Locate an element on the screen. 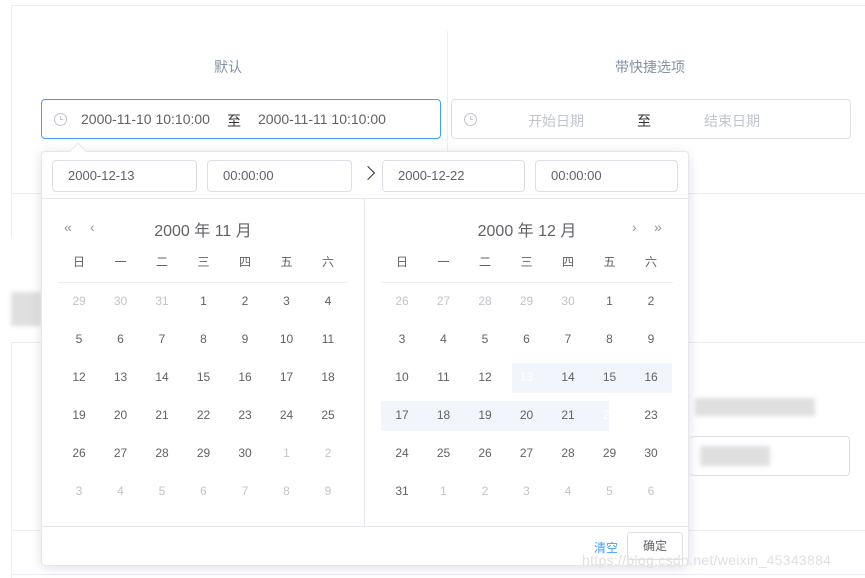 The image size is (865, 578). end-datetime-value: 2000-11-11 10:10:00 is located at coordinates (322, 119).